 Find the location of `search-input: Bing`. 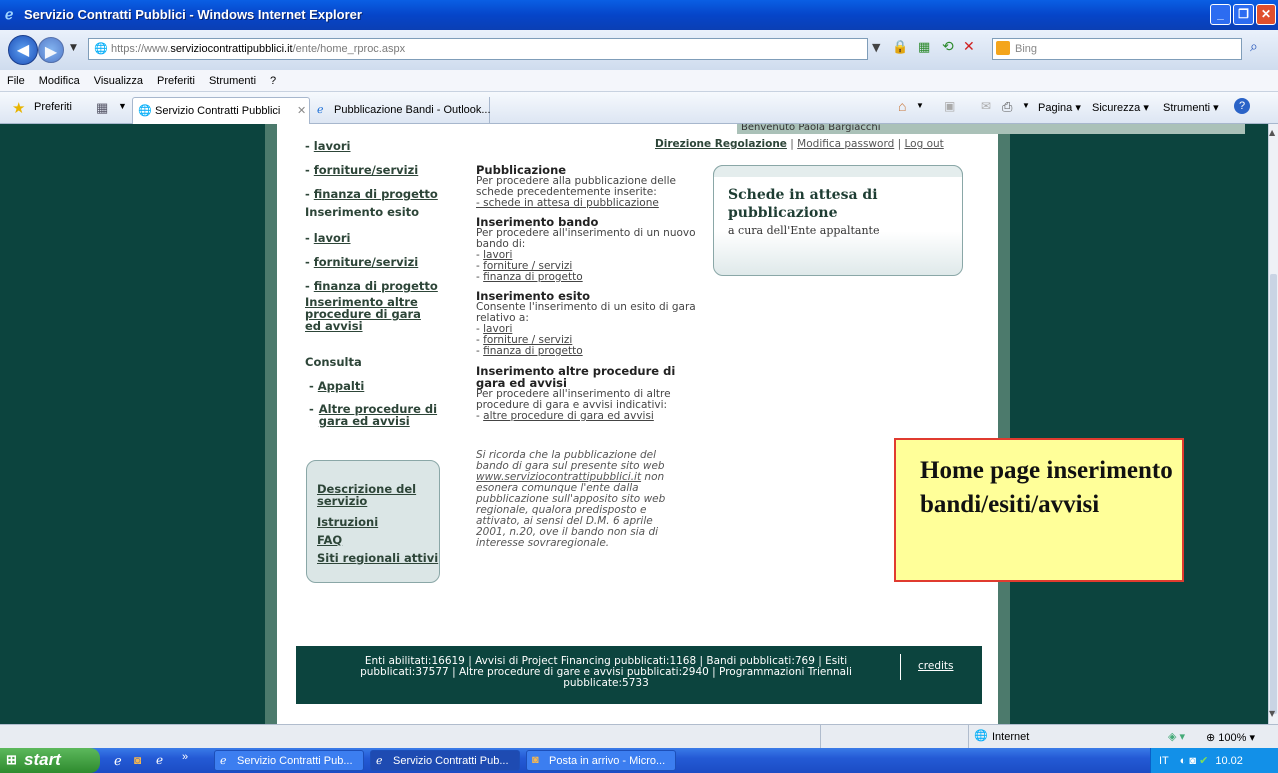

search-input: Bing is located at coordinates (1117, 49).